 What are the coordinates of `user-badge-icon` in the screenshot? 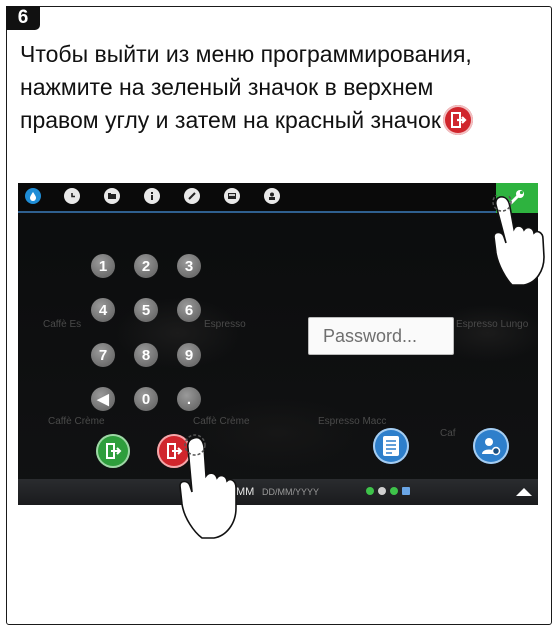 It's located at (272, 196).